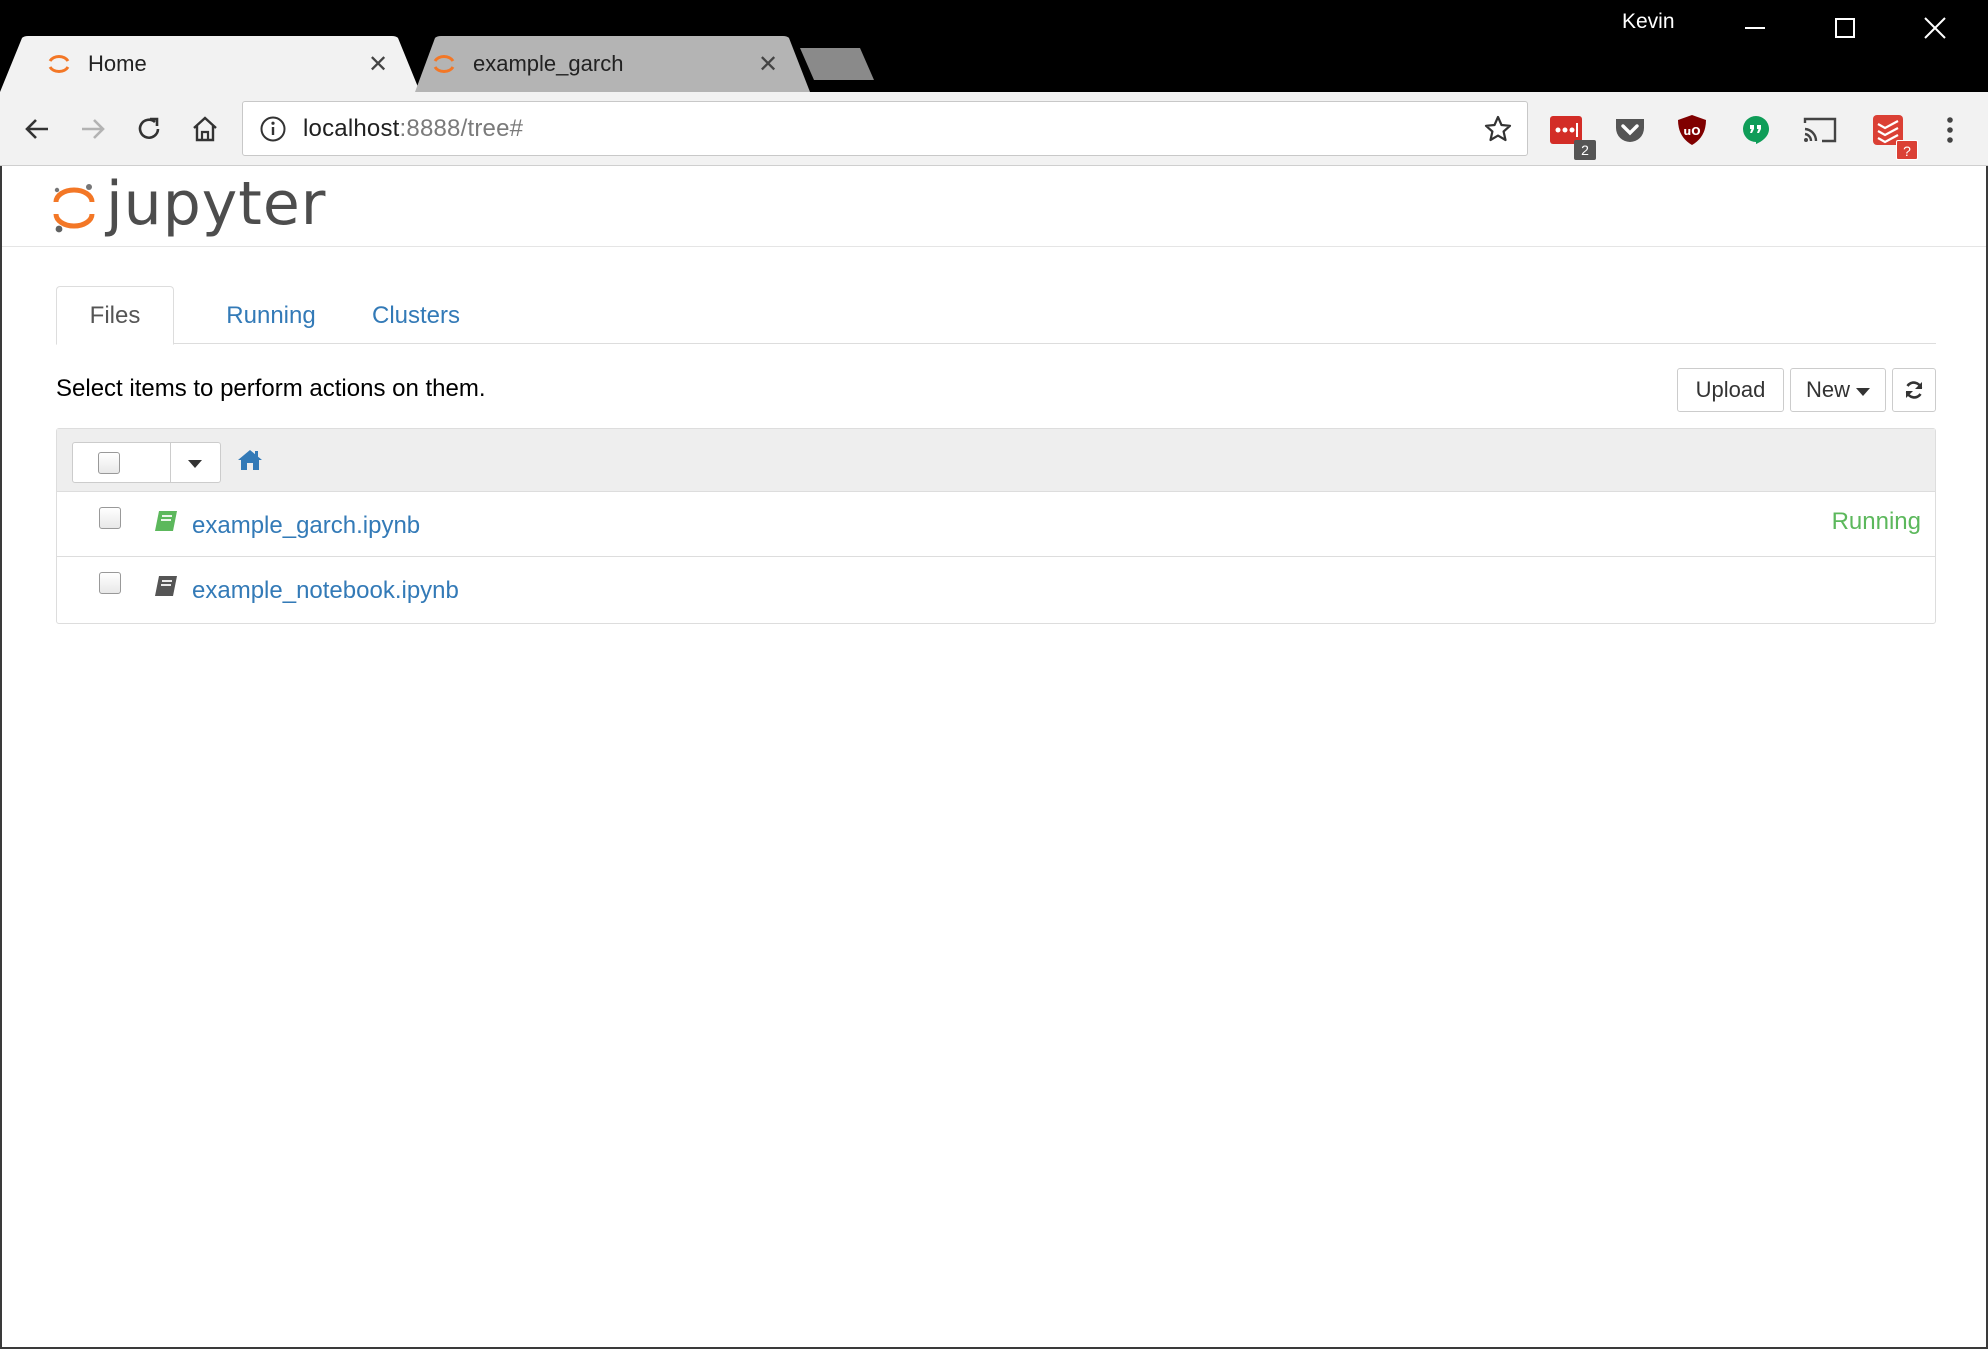  I want to click on hangouts-extension, so click(1756, 130).